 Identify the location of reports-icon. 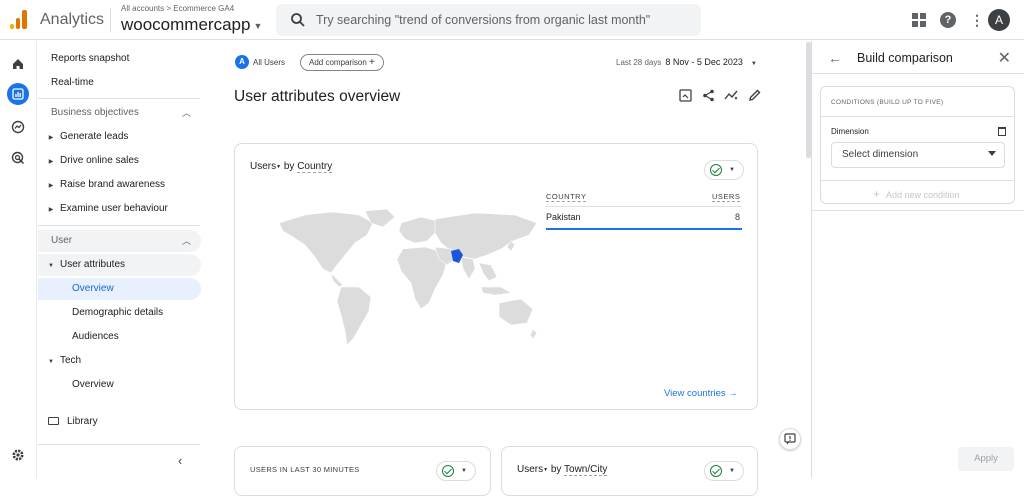
(18, 94).